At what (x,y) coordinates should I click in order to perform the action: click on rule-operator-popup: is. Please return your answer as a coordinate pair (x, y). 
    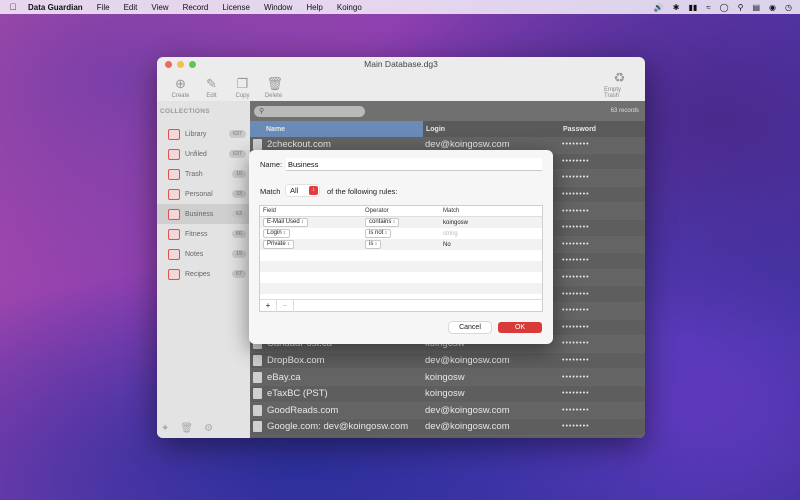
    Looking at the image, I should click on (373, 244).